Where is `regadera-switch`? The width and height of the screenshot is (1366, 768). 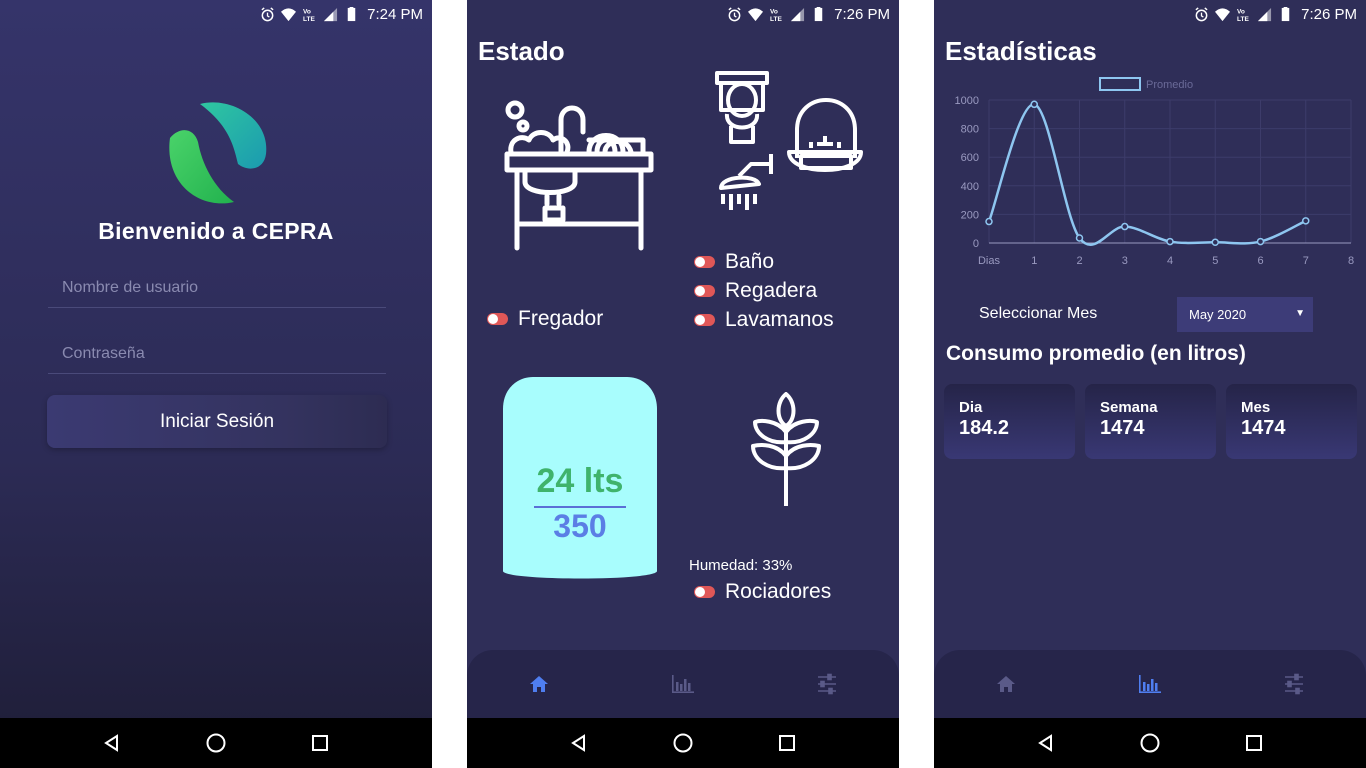
regadera-switch is located at coordinates (704, 291).